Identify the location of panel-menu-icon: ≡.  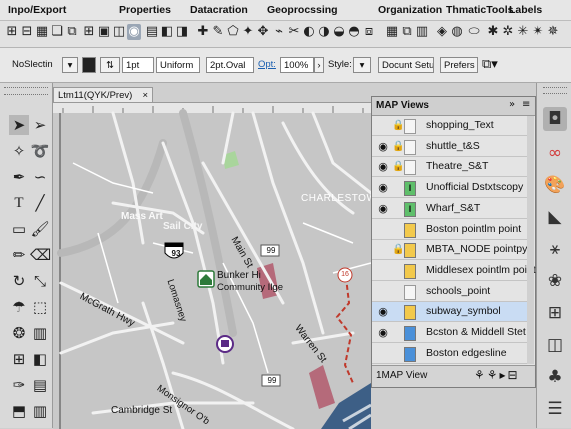
(526, 104).